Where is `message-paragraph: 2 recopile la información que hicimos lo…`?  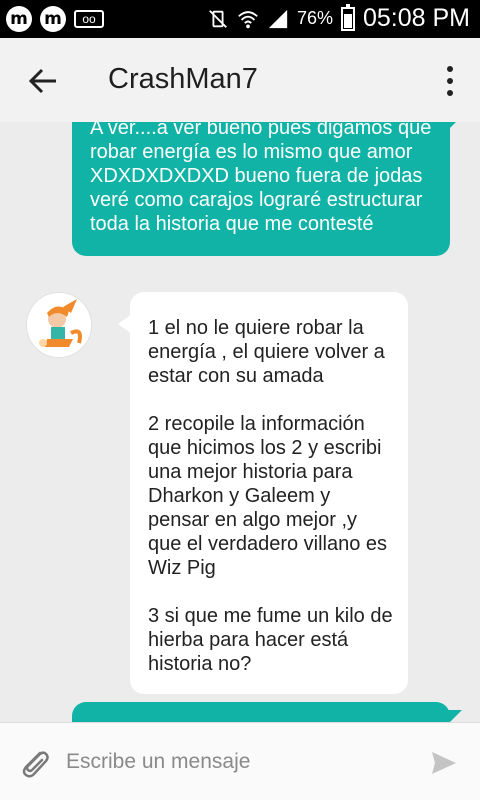
message-paragraph: 2 recopile la información que hicimos lo… is located at coordinates (268, 496).